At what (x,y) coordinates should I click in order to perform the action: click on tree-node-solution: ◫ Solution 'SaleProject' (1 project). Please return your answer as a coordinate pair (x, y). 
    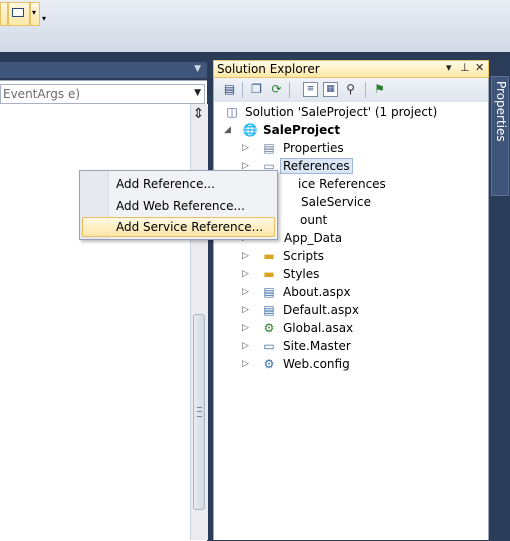
    Looking at the image, I should click on (349, 113).